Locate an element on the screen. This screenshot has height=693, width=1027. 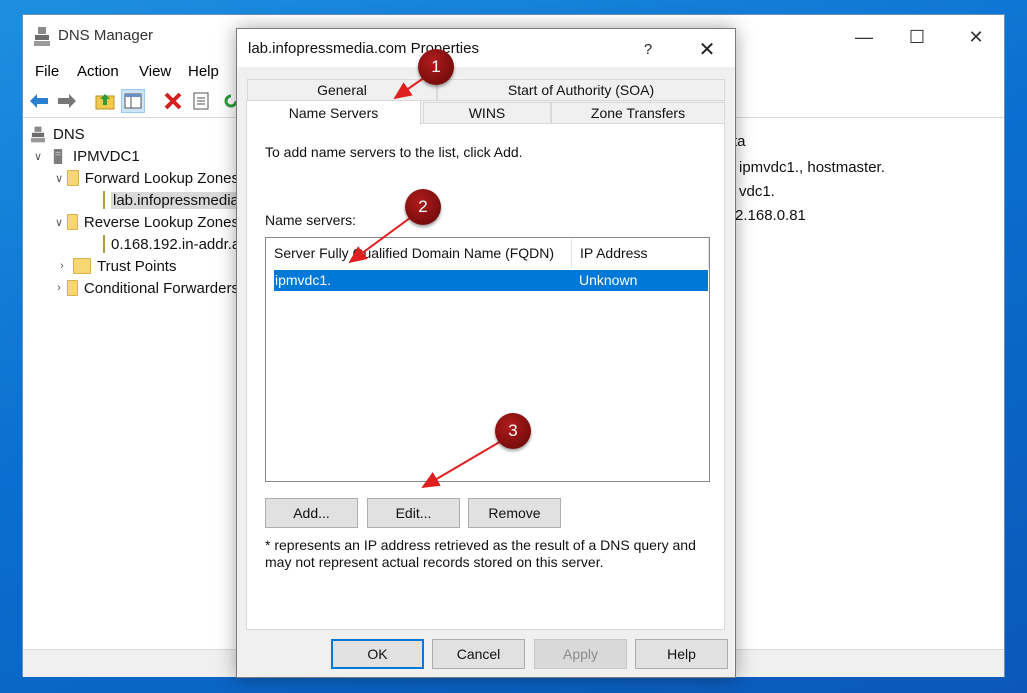
tab-start-of-authority: Start of Authority (SOA) is located at coordinates (581, 90).